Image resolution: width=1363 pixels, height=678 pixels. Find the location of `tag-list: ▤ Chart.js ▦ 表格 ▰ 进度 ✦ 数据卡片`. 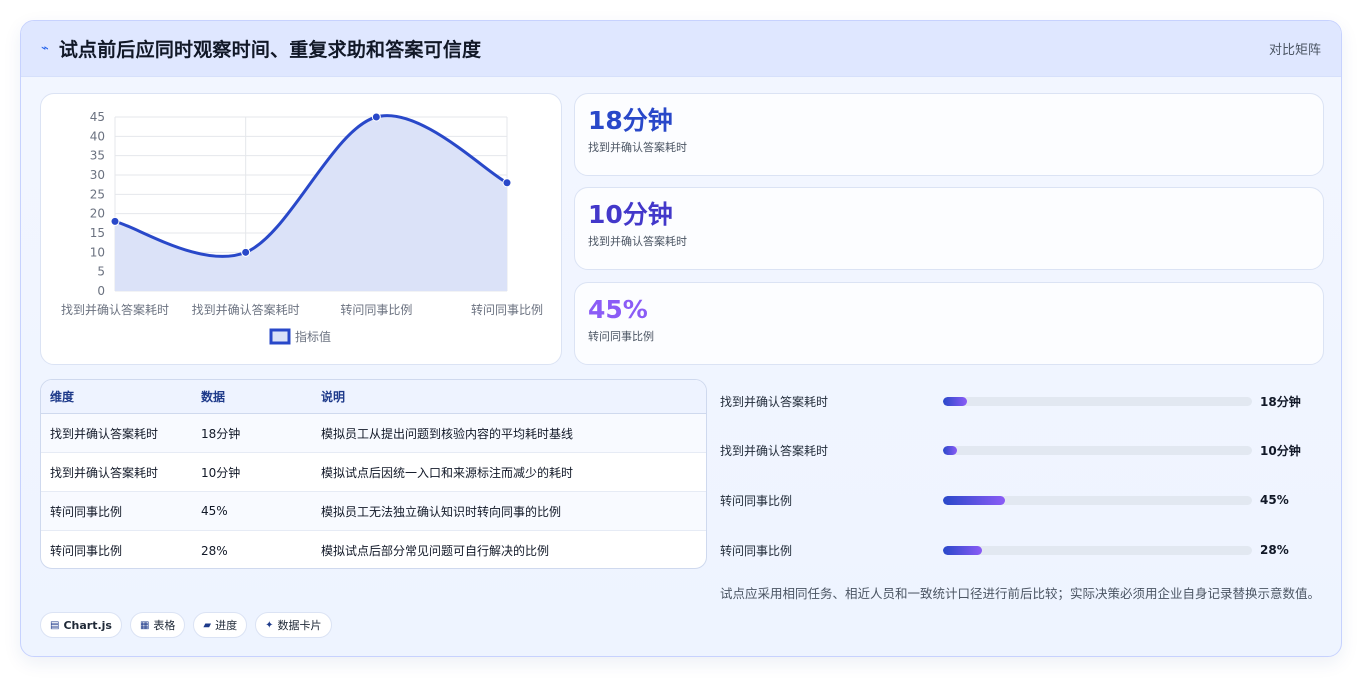

tag-list: ▤ Chart.js ▦ 表格 ▰ 进度 ✦ 数据卡片 is located at coordinates (186, 625).